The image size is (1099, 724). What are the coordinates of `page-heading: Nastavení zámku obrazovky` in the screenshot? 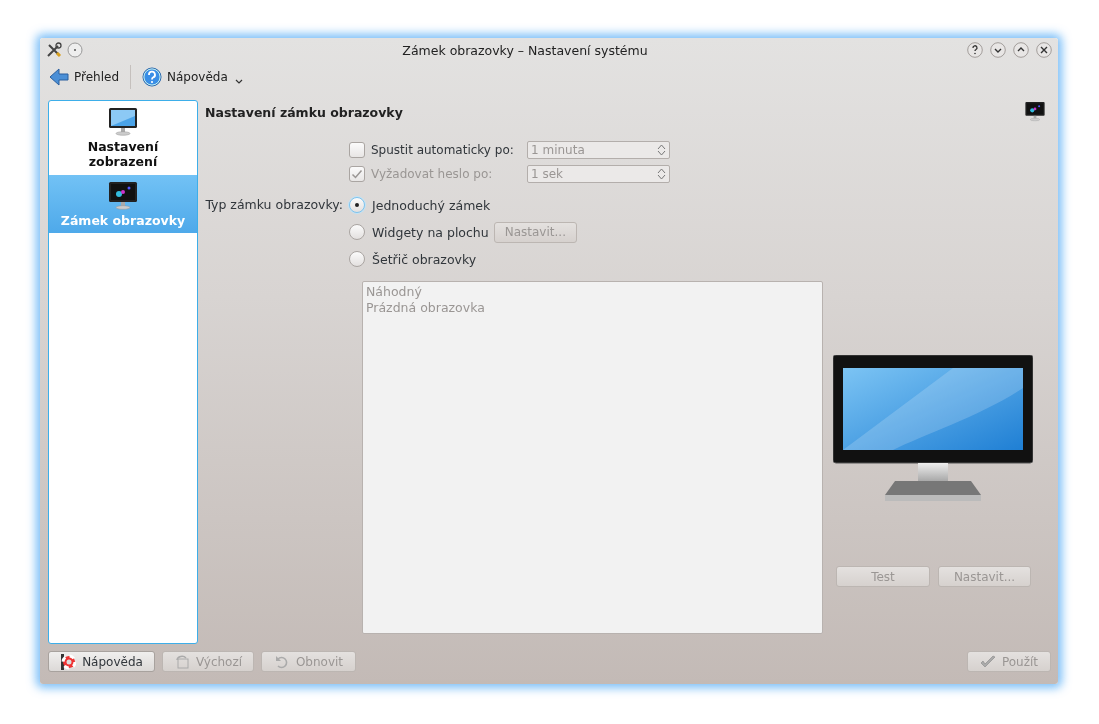 It's located at (304, 113).